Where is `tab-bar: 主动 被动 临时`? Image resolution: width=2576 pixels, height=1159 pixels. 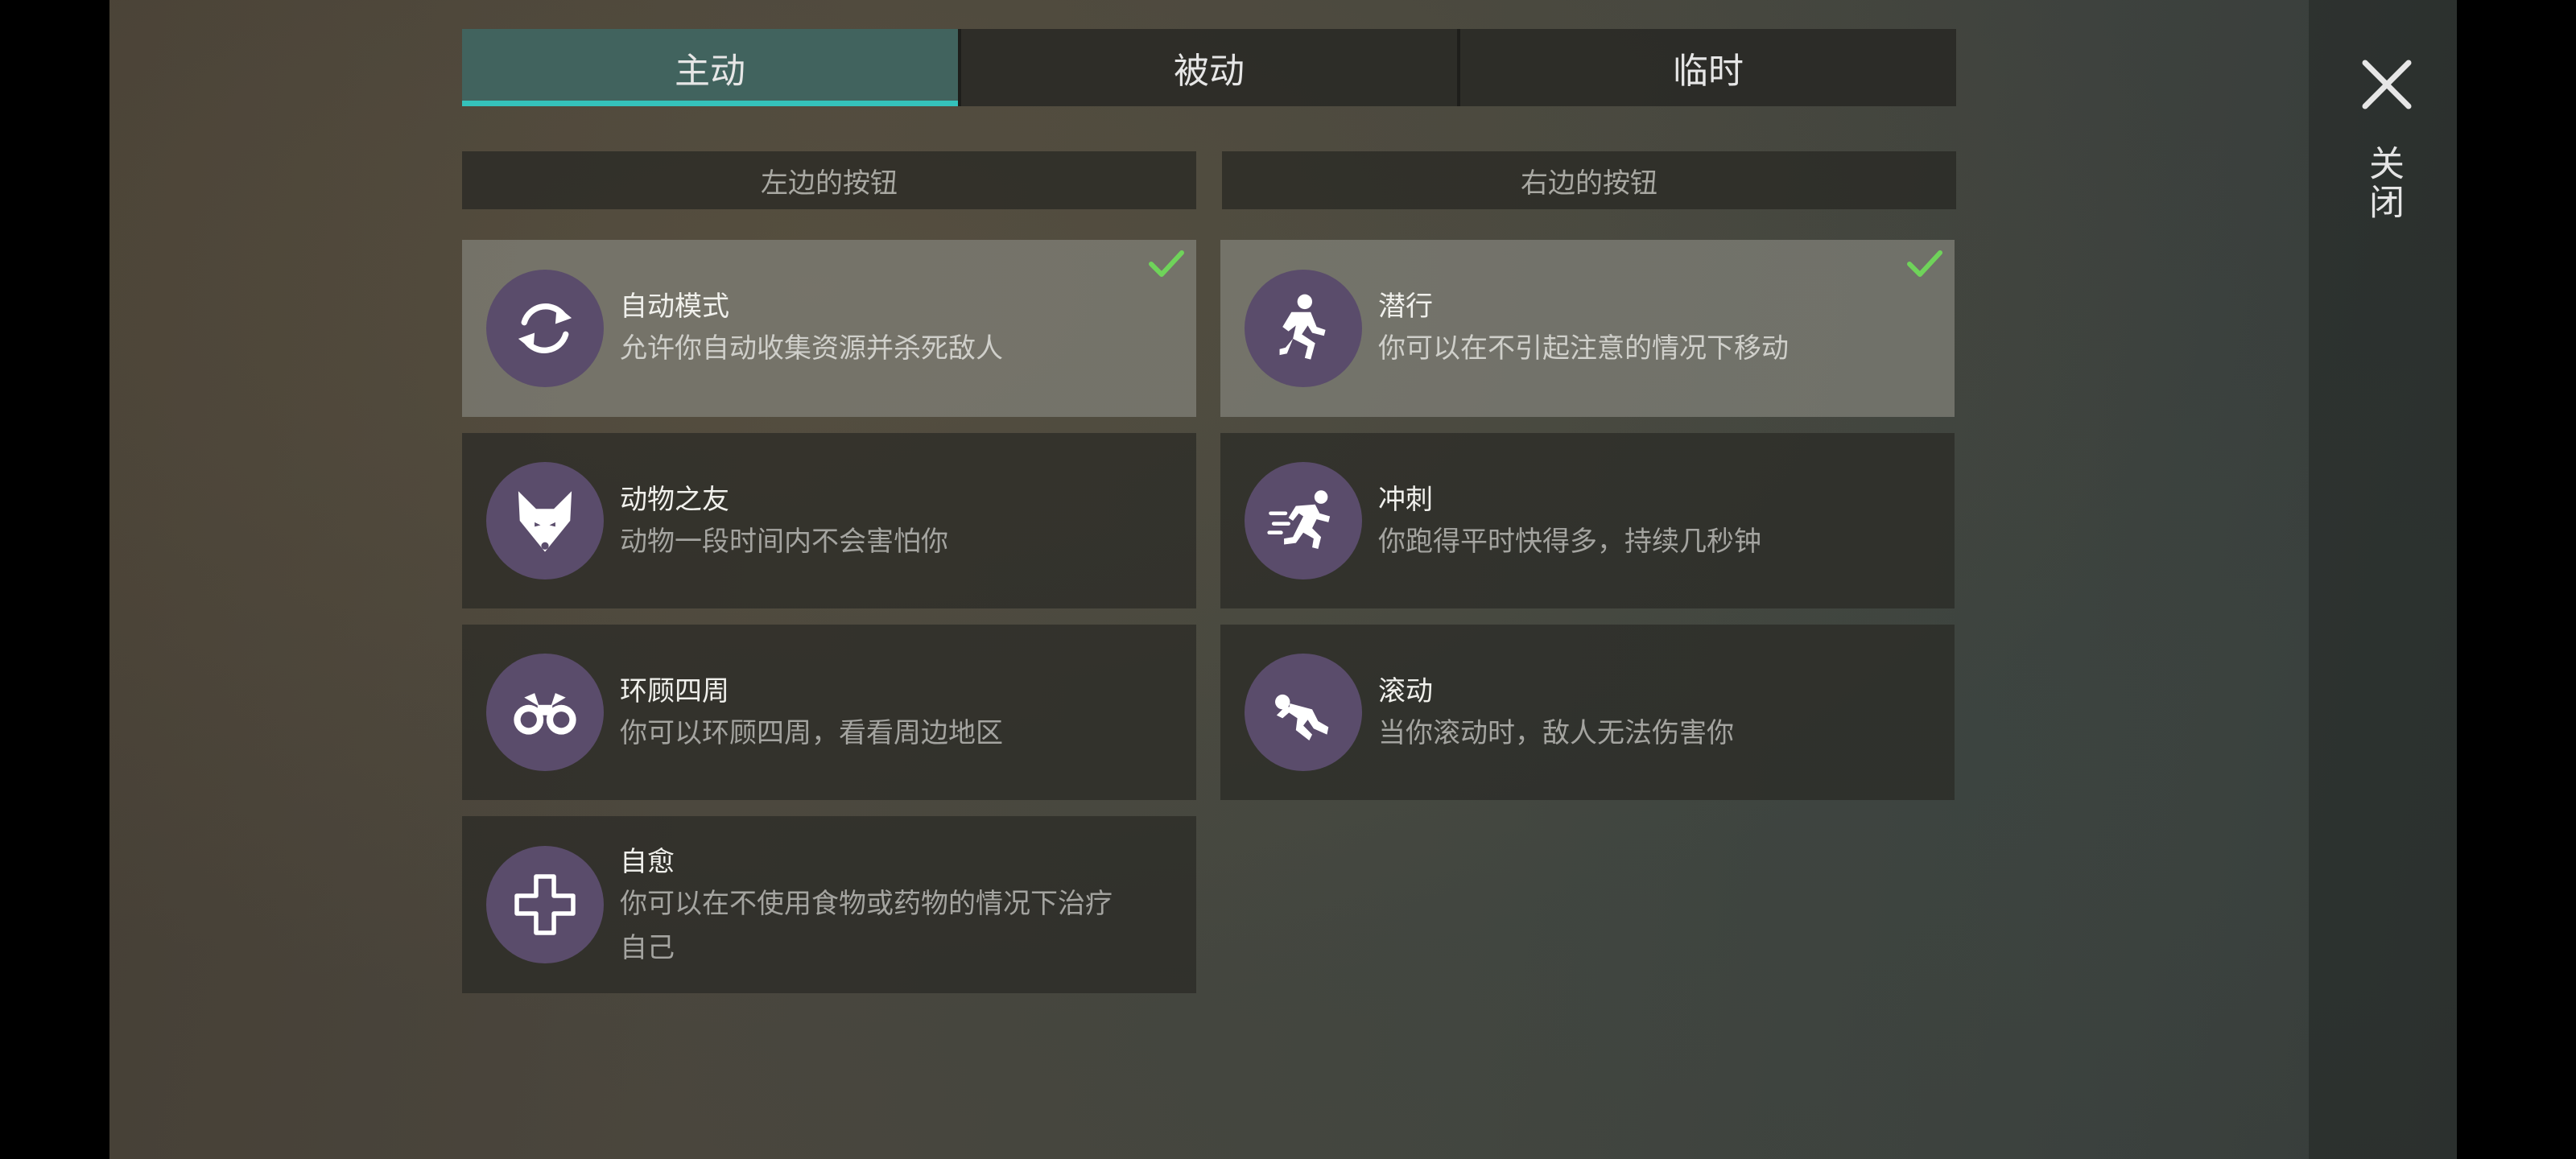 tab-bar: 主动 被动 临时 is located at coordinates (1209, 67).